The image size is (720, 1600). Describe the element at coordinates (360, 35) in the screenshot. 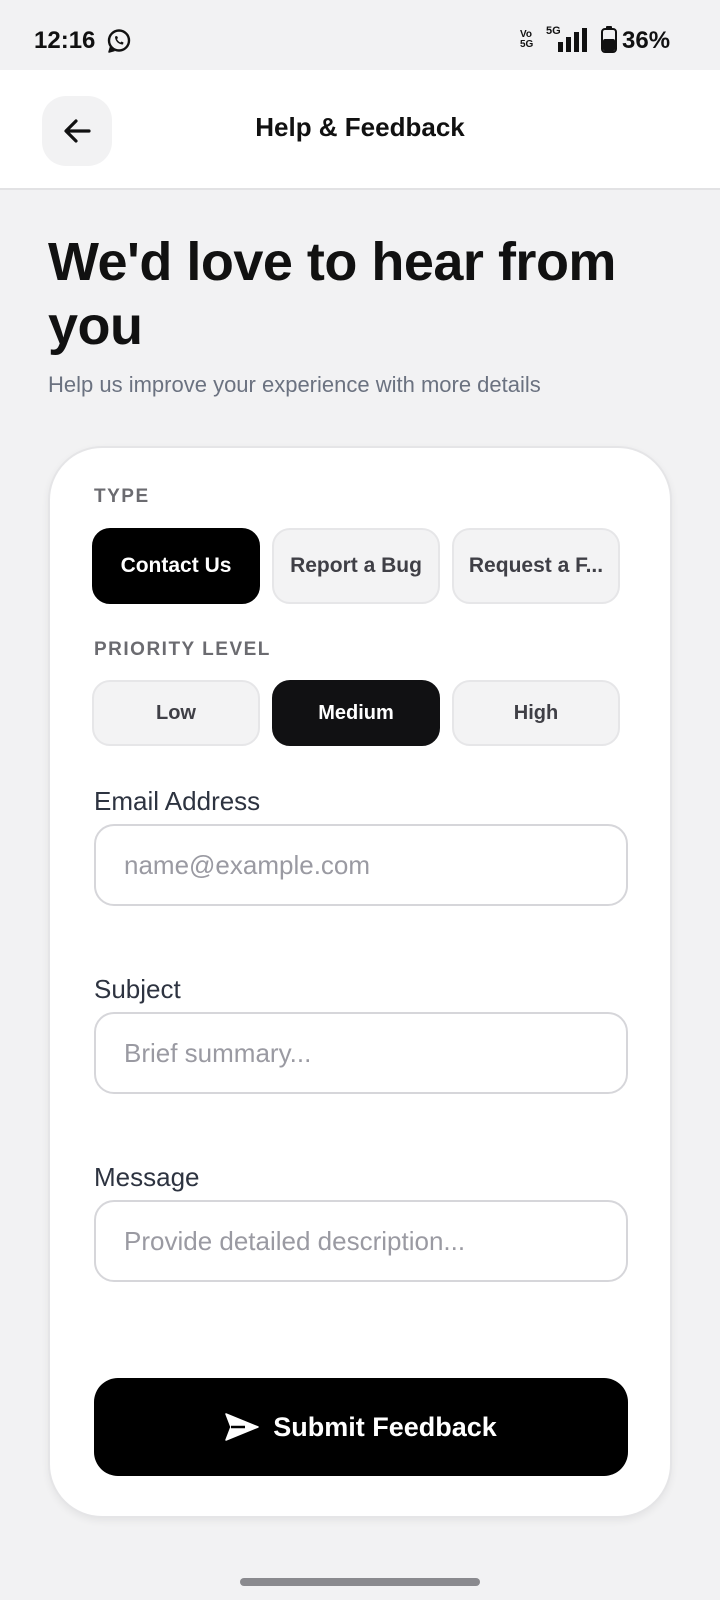

I see `status-bar: 12:16 Vo 5G 5G 36%` at that location.